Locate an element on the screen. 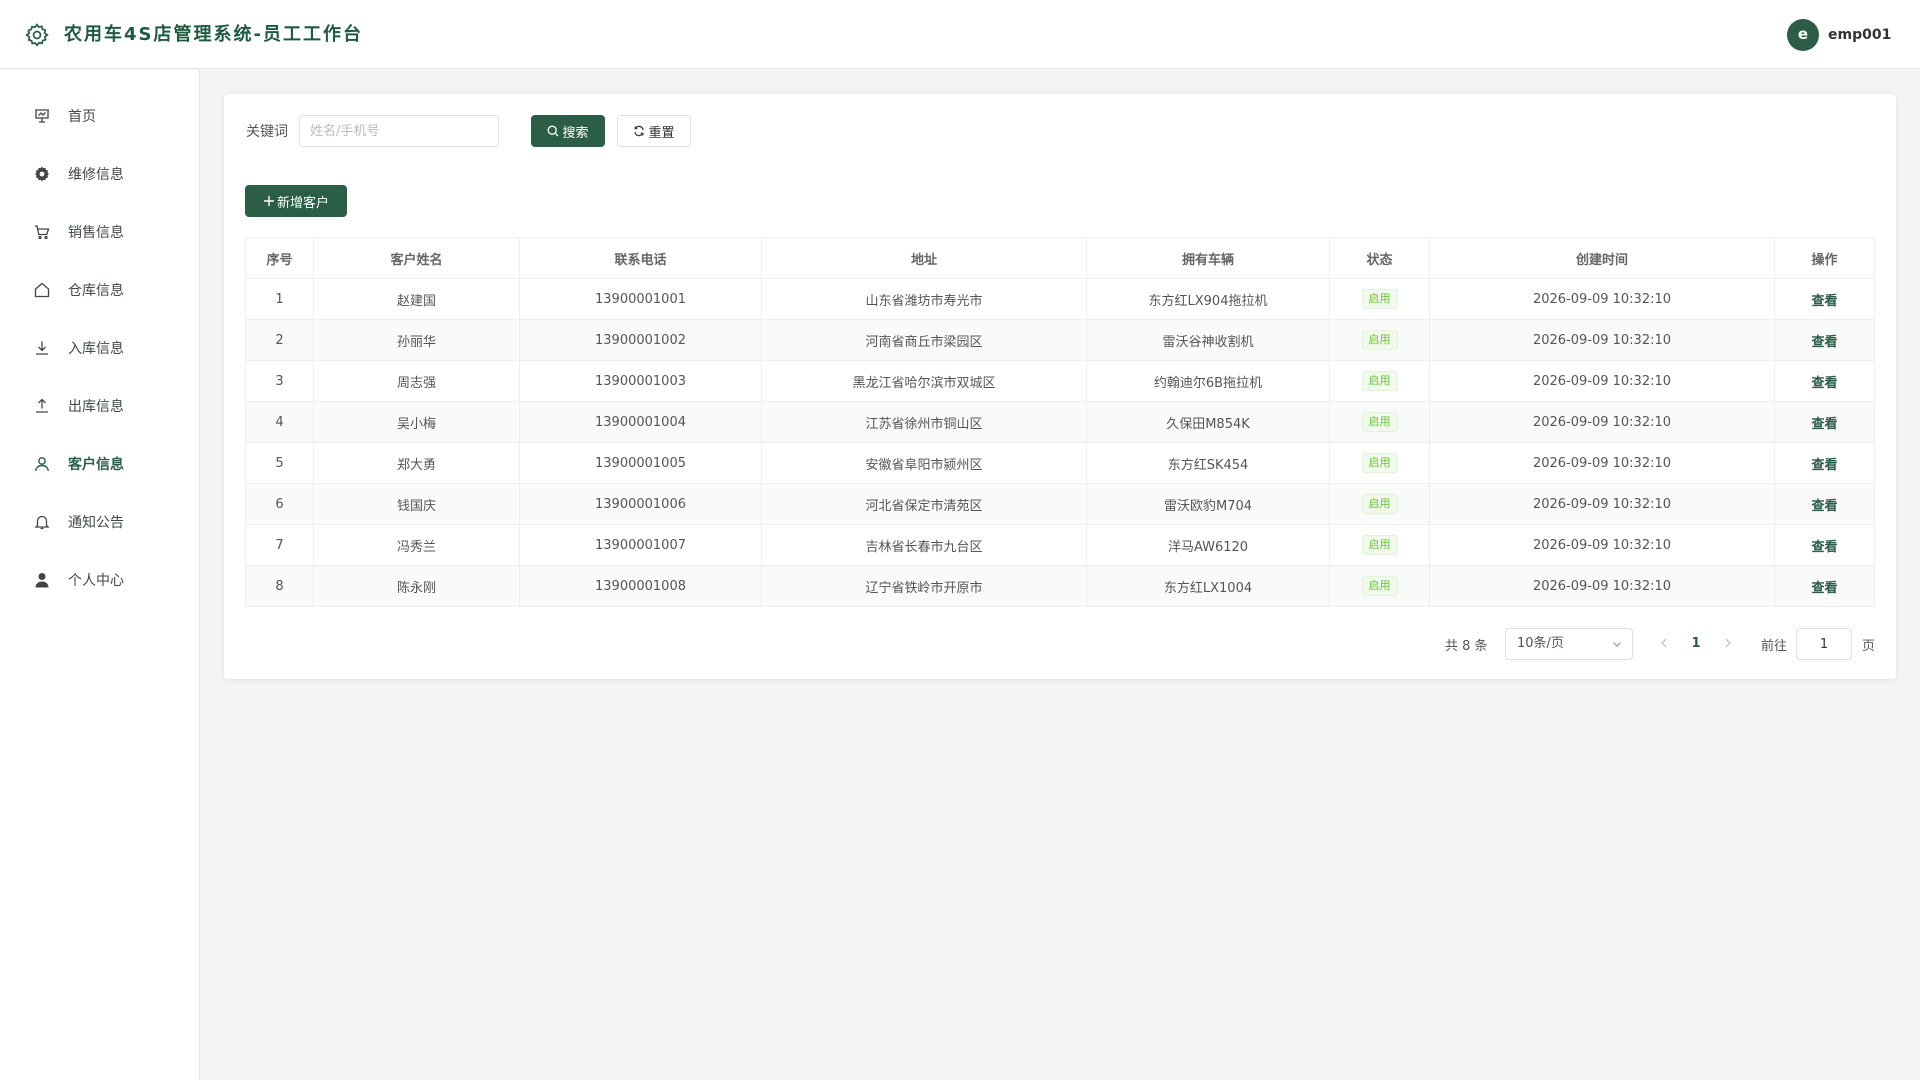 This screenshot has height=1080, width=1920. cell-name: 周志强 is located at coordinates (416, 381).